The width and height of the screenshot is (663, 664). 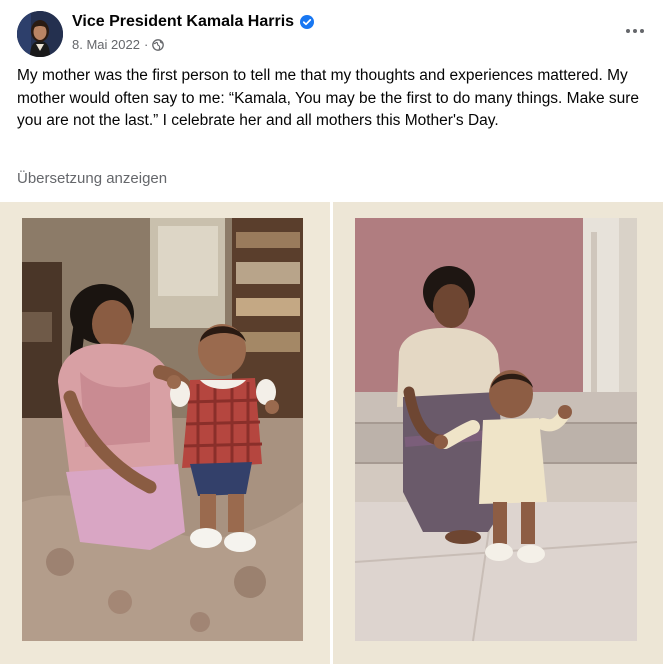 I want to click on author-name: Vice President Kamala Harris, so click(x=183, y=22).